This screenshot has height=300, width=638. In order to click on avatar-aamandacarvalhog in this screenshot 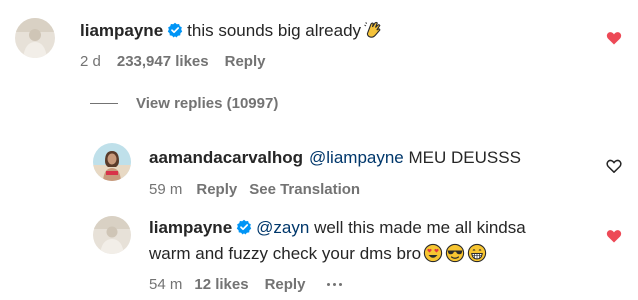, I will do `click(112, 162)`.